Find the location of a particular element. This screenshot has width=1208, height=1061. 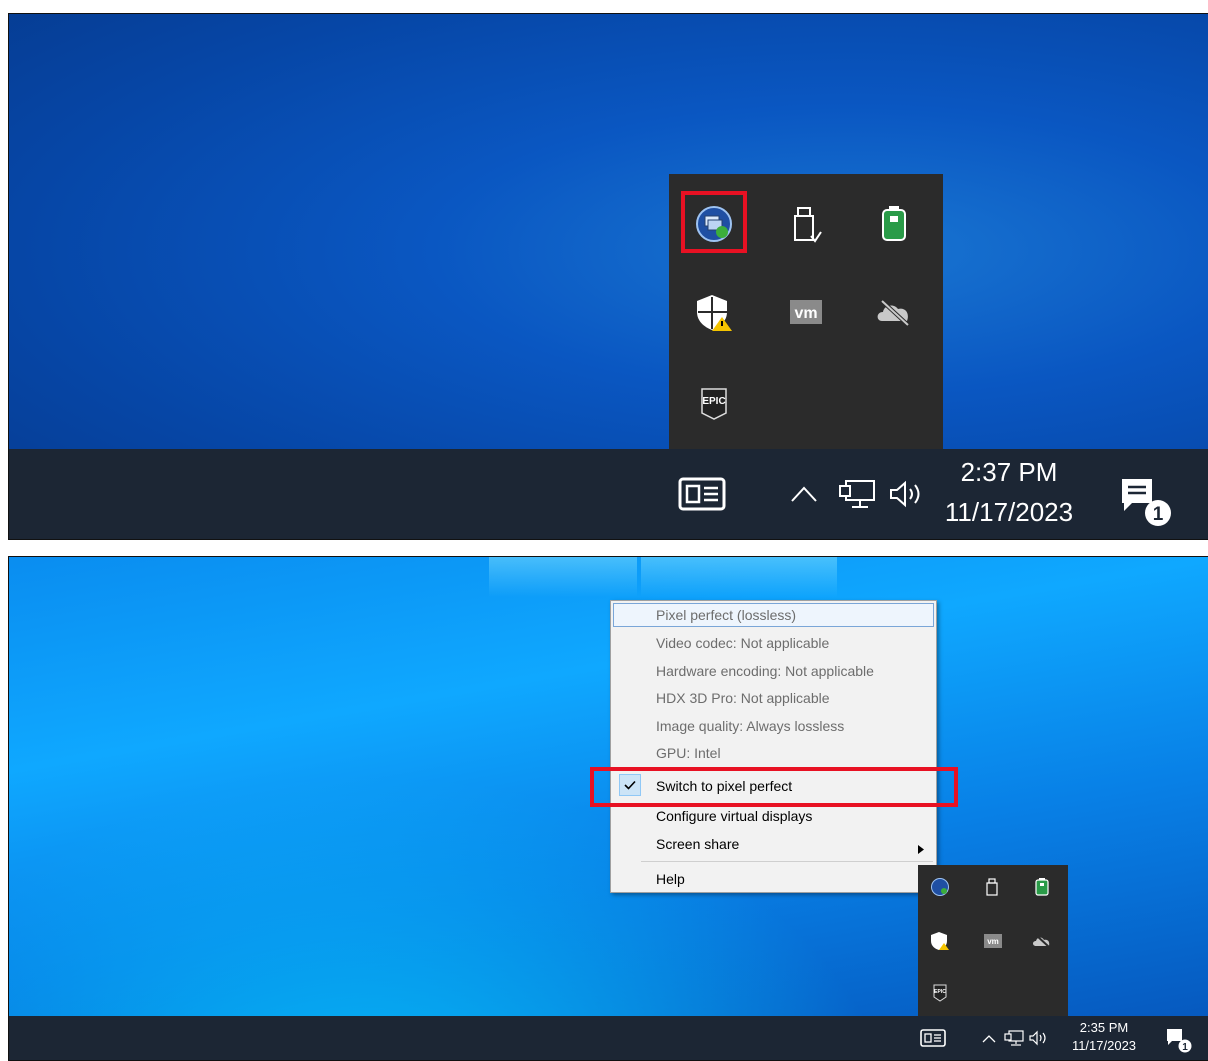

menu-item-hdx-3d-pro: HDX 3D Pro: Not applicable is located at coordinates (743, 698).